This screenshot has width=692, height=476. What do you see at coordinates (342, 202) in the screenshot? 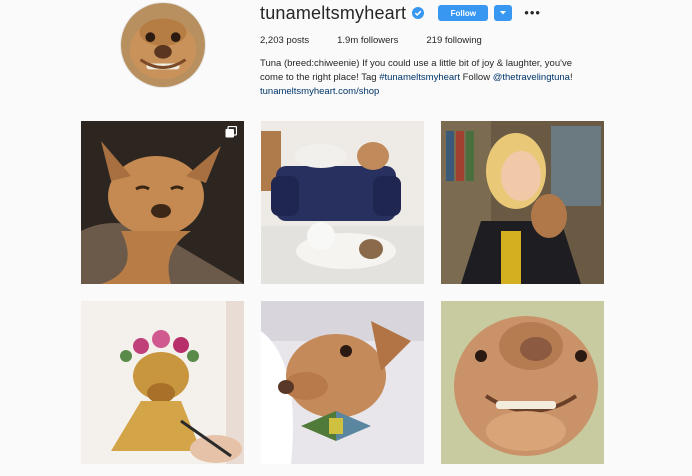
I see `post-couch-dogs` at bounding box center [342, 202].